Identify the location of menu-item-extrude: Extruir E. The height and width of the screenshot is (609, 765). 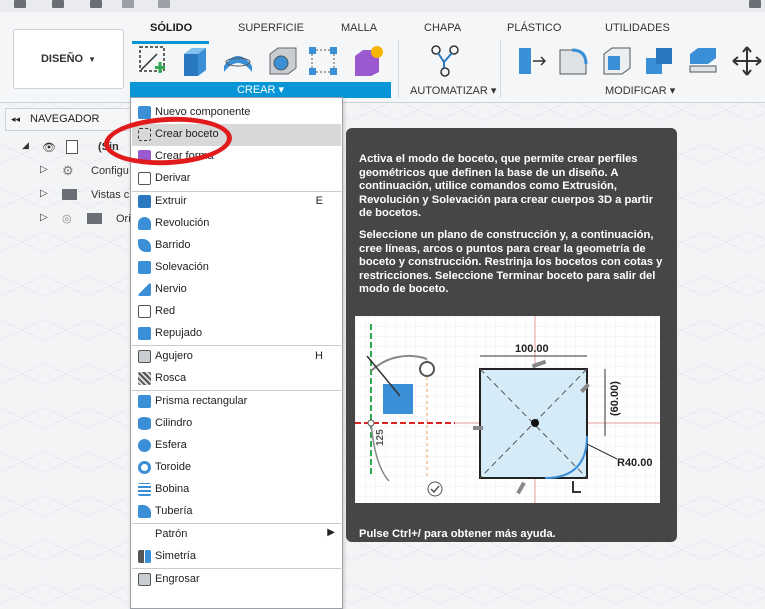
(236, 202).